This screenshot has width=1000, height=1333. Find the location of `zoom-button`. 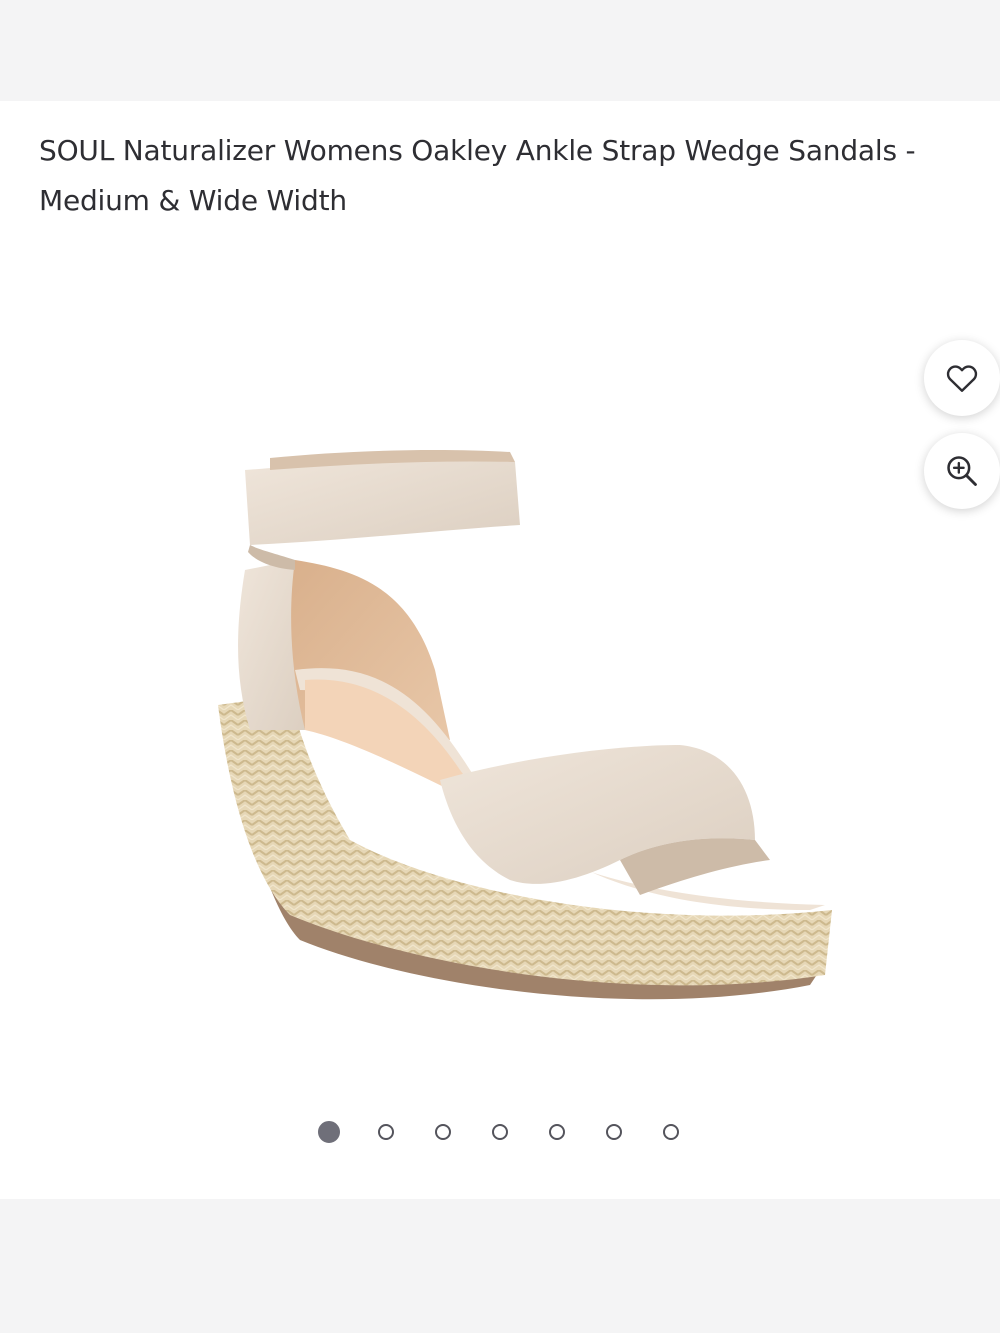

zoom-button is located at coordinates (962, 471).